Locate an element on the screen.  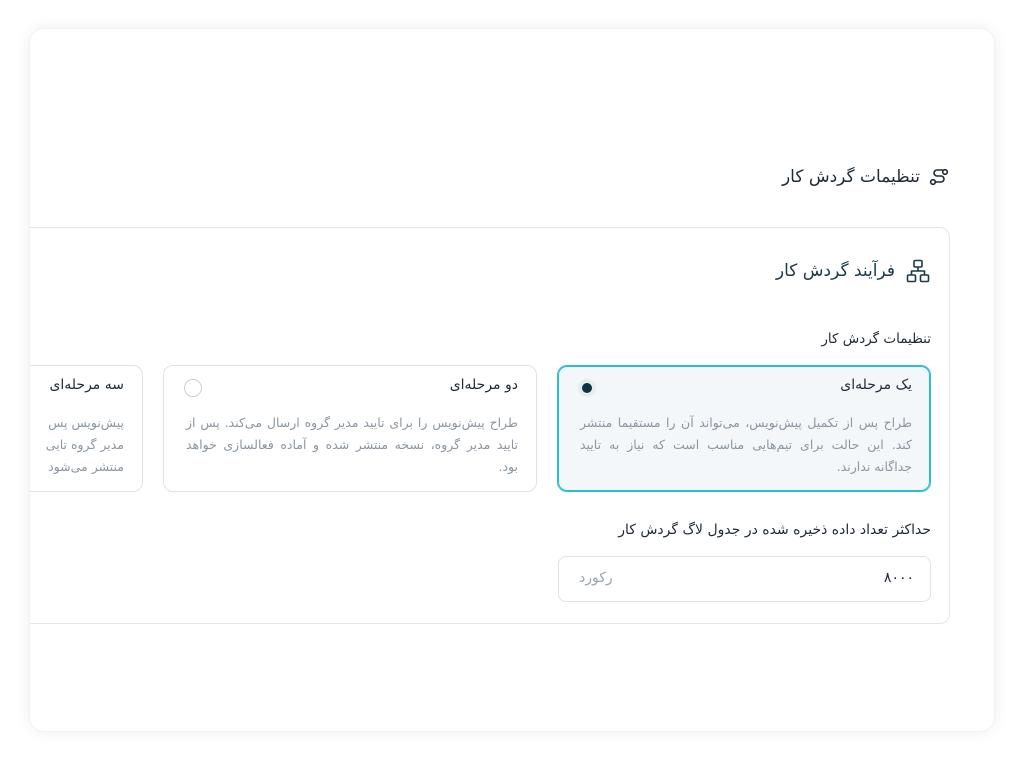
max-log-value: ۸۰۰۰ is located at coordinates (898, 578).